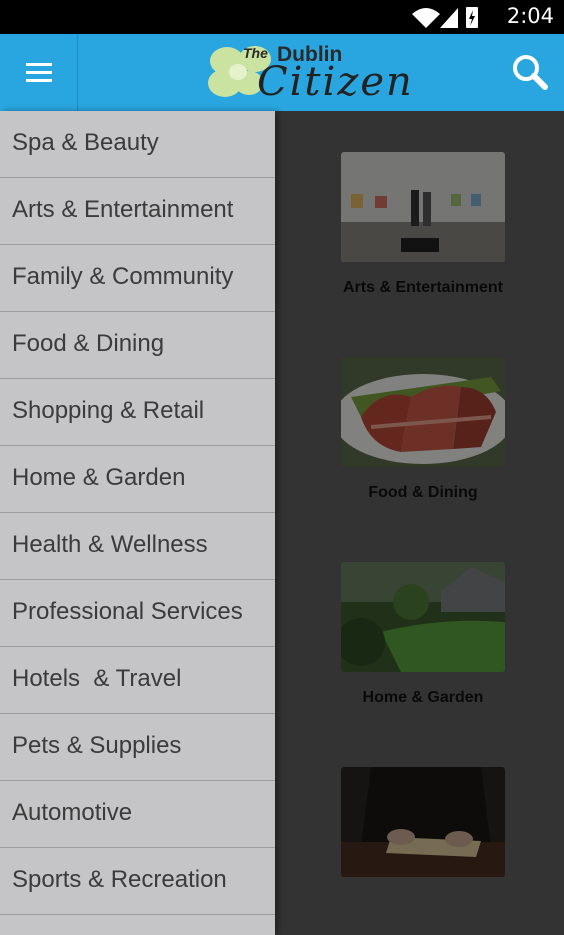 This screenshot has height=935, width=564. I want to click on drawer-item-food-dining: Food & Dining, so click(137, 345).